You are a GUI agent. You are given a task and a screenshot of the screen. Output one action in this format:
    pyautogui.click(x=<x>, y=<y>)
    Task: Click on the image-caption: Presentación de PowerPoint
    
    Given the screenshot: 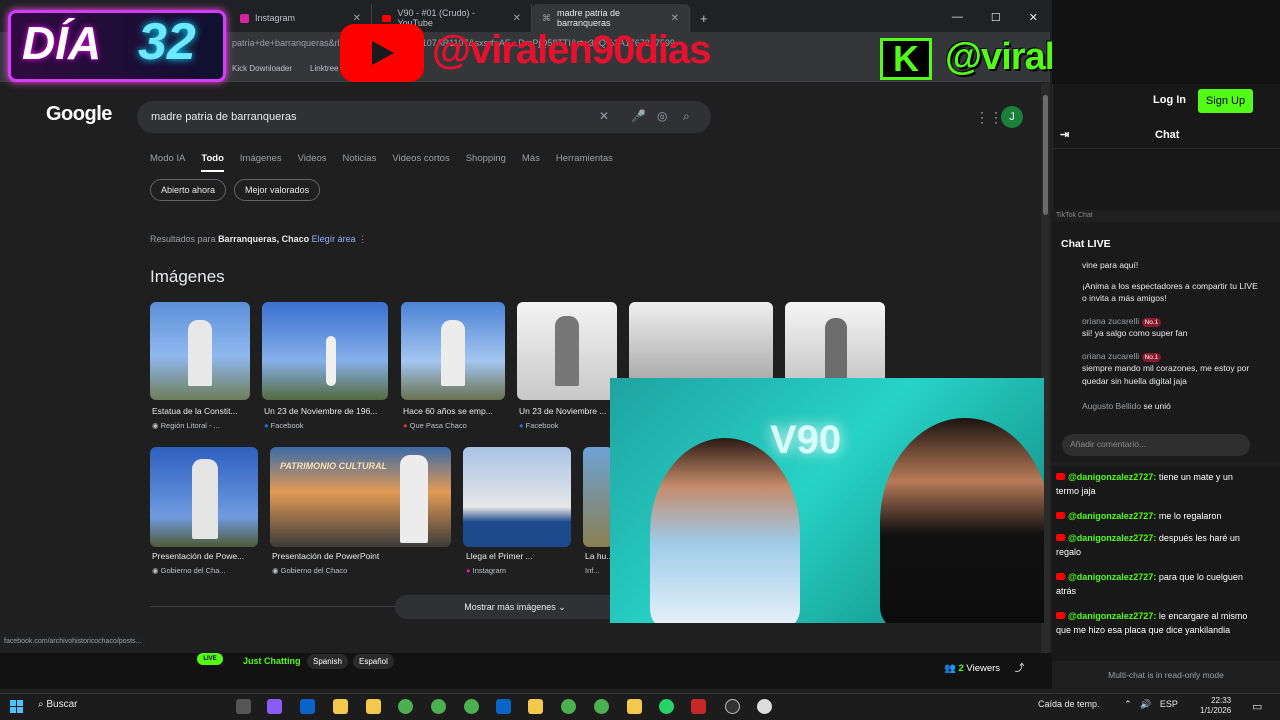 What is the action you would take?
    pyautogui.click(x=357, y=556)
    